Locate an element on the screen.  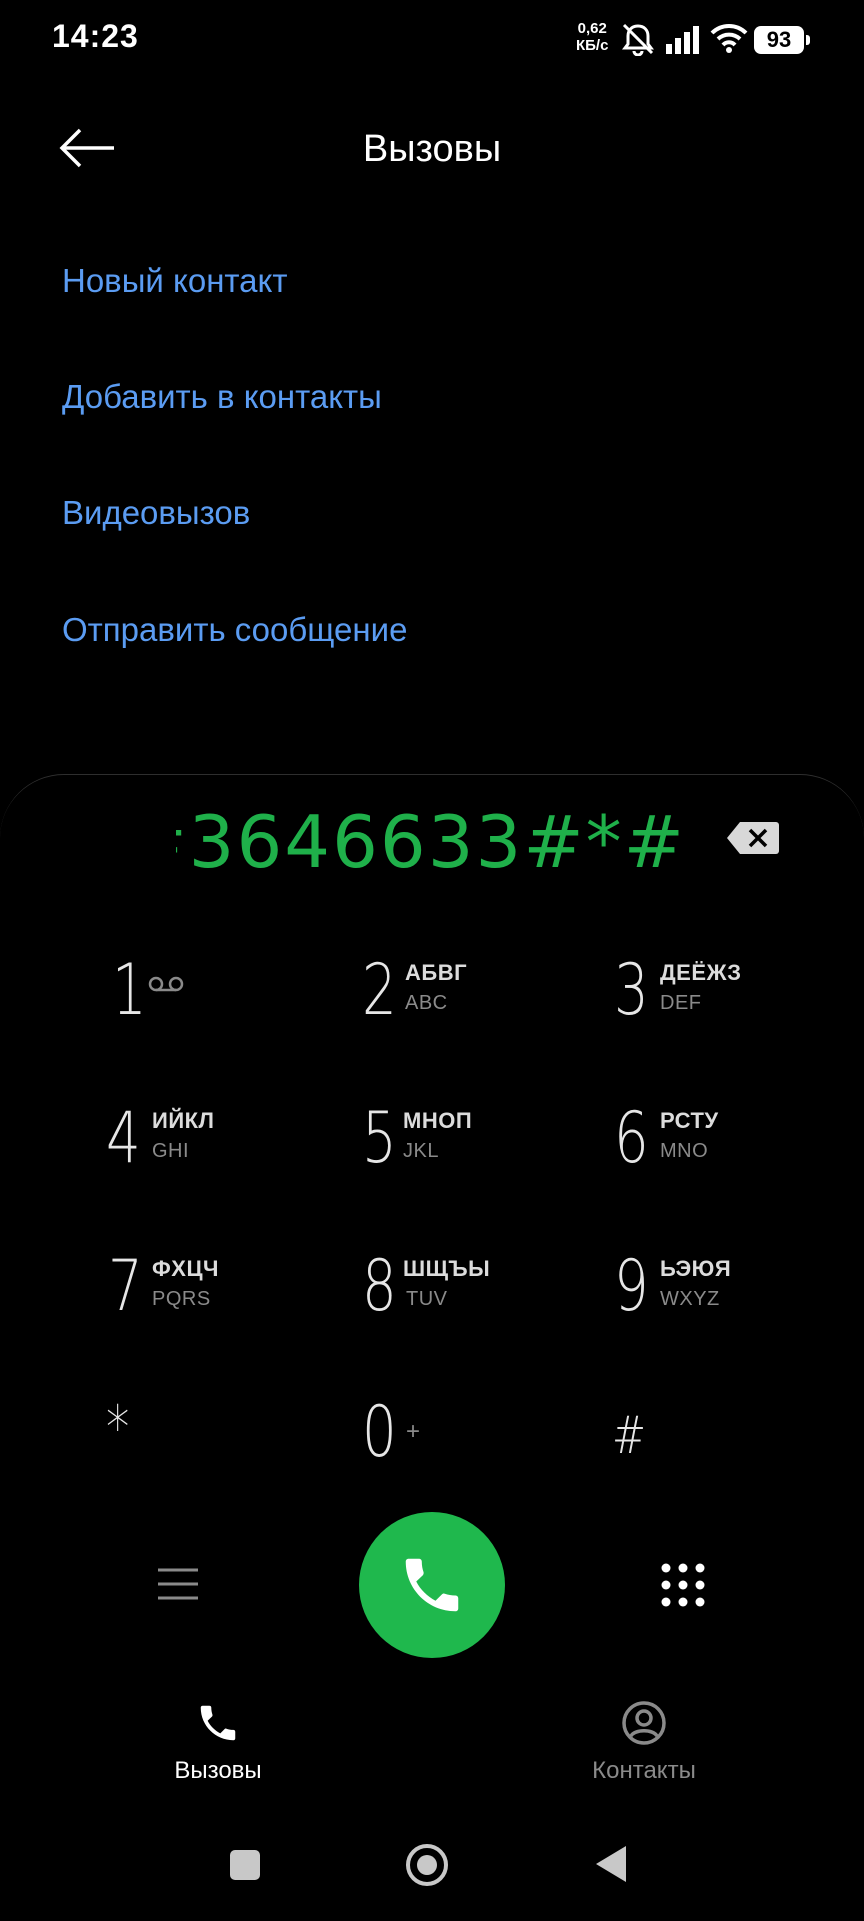
square-icon is located at coordinates (245, 1865).